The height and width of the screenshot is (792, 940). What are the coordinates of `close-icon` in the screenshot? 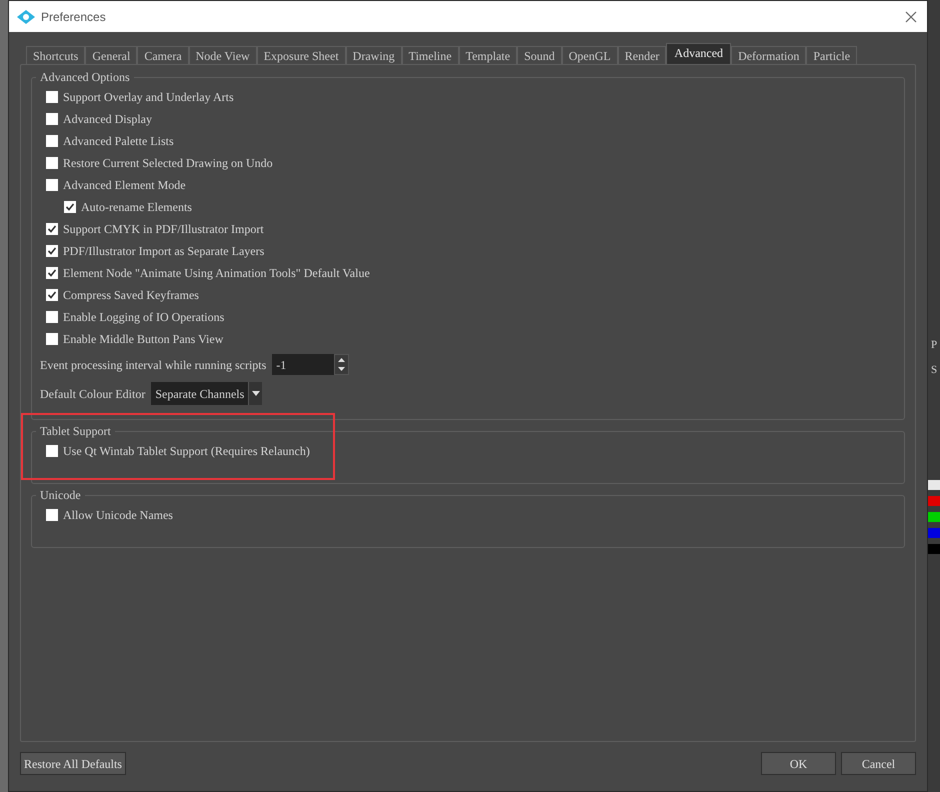 It's located at (911, 16).